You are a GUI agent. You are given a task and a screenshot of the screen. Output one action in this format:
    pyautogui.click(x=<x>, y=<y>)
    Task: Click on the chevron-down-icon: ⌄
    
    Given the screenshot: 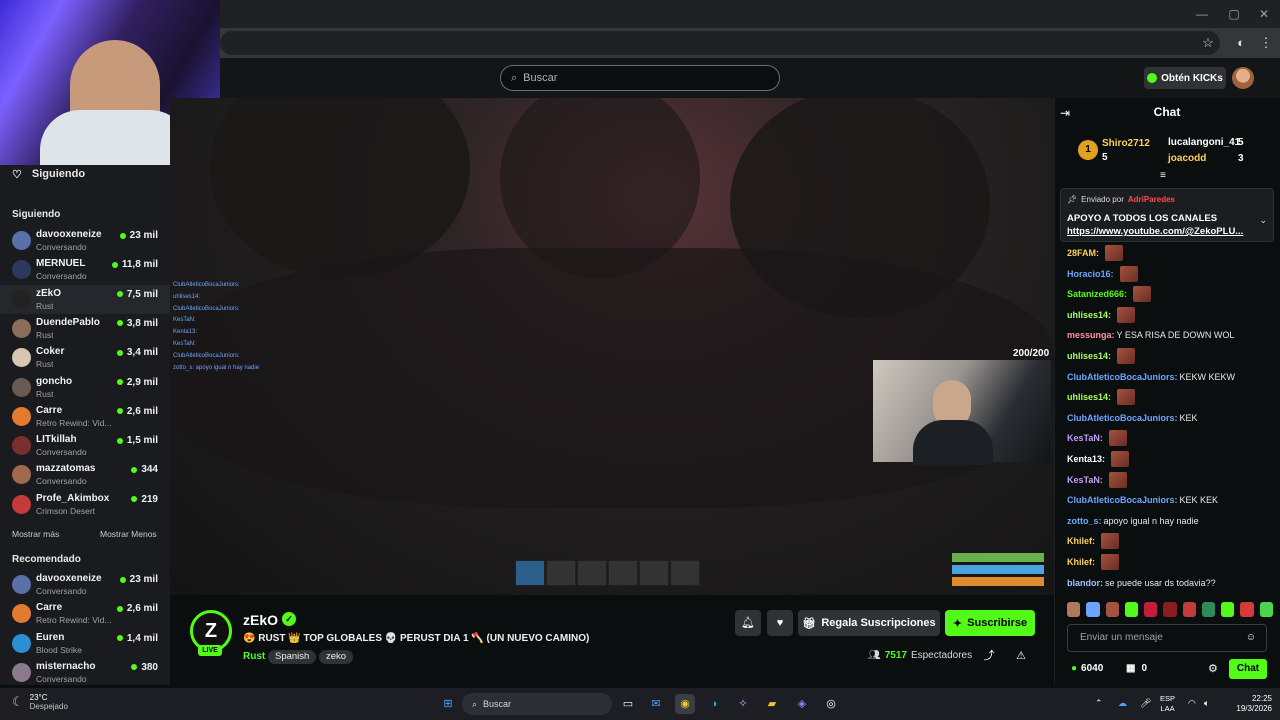 What is the action you would take?
    pyautogui.click(x=1263, y=220)
    